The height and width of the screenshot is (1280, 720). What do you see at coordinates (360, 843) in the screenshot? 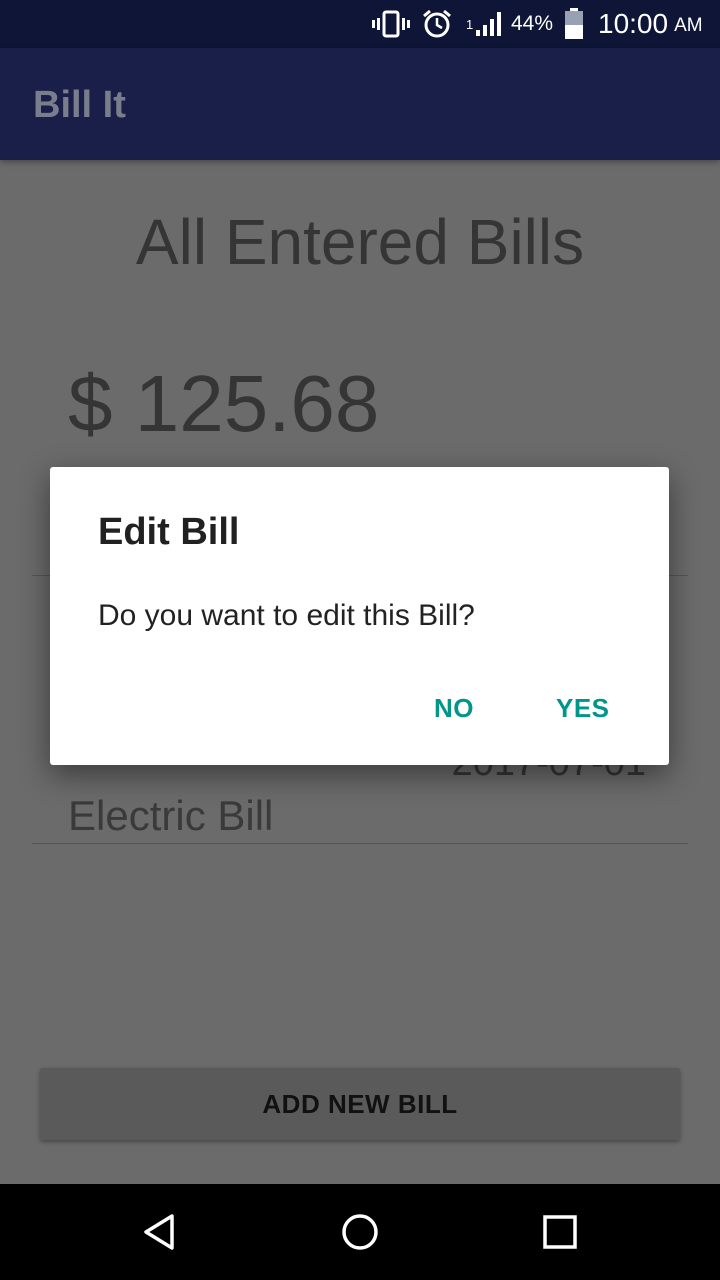
I see `list-divider-bottom` at bounding box center [360, 843].